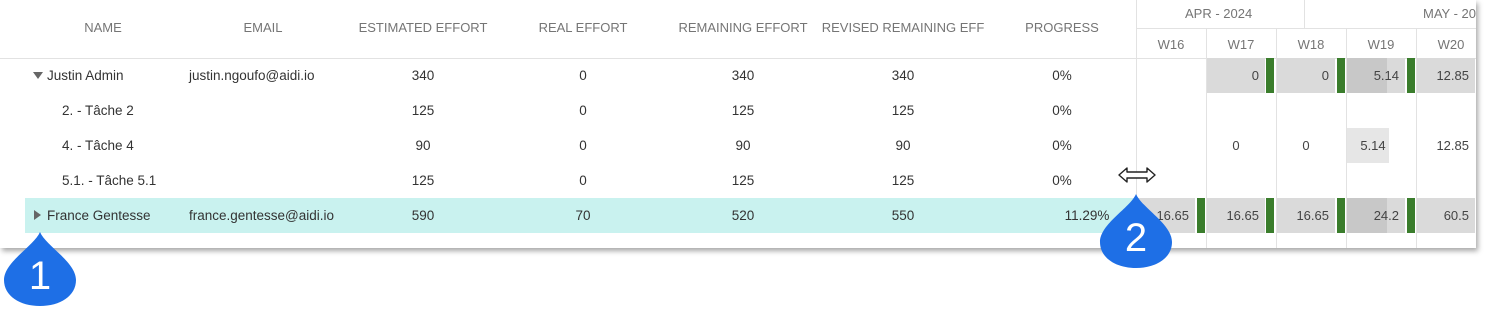 The width and height of the screenshot is (1496, 321). What do you see at coordinates (903, 27) in the screenshot?
I see `col-header-revised-remaining-effort: REVISED REMAINING EFF` at bounding box center [903, 27].